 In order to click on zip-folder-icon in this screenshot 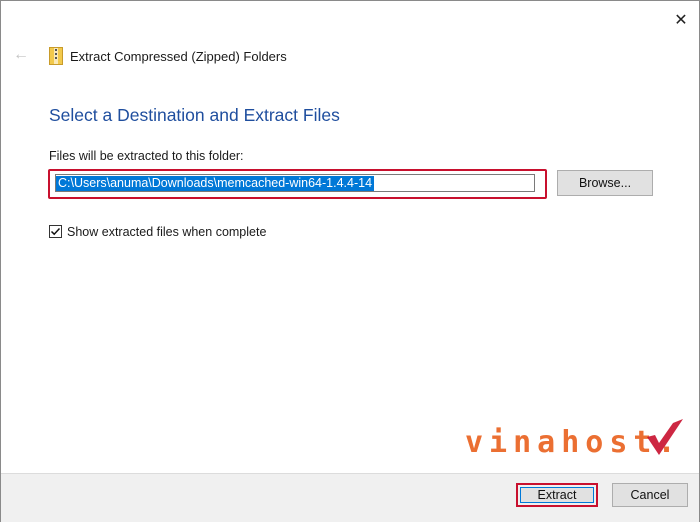, I will do `click(56, 56)`.